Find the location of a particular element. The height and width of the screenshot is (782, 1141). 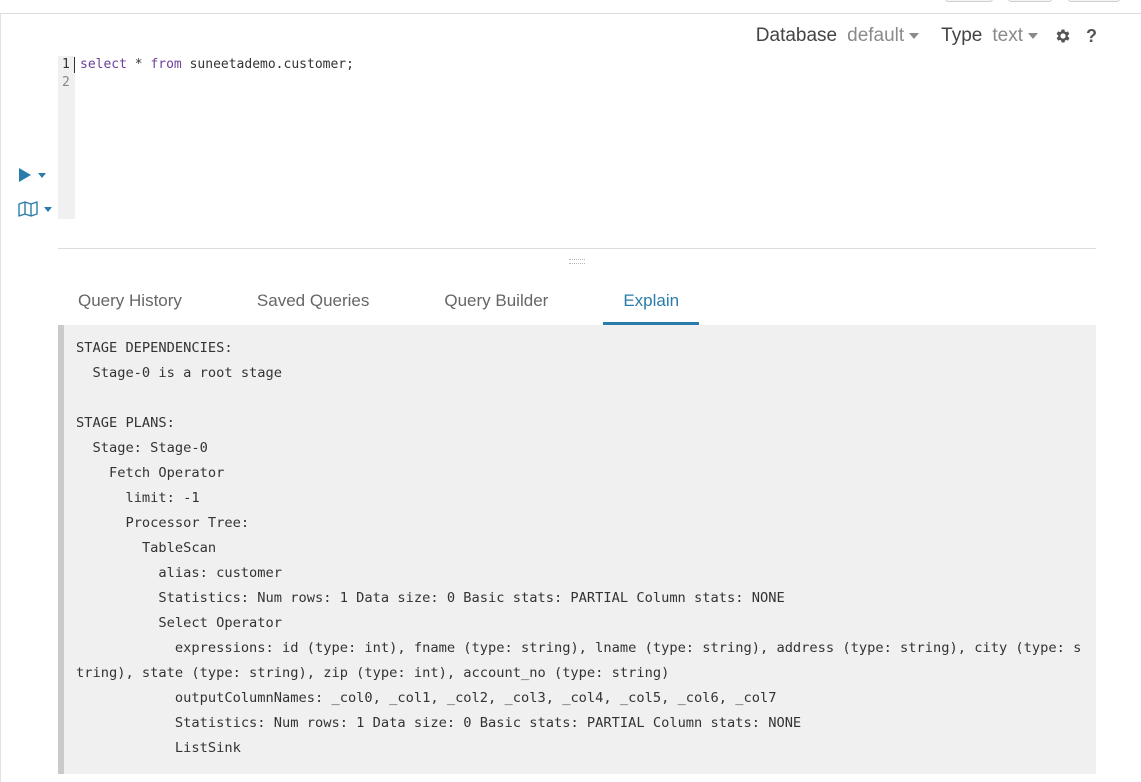

query-editor: select * from suneetademo.customer; is located at coordinates (217, 65).